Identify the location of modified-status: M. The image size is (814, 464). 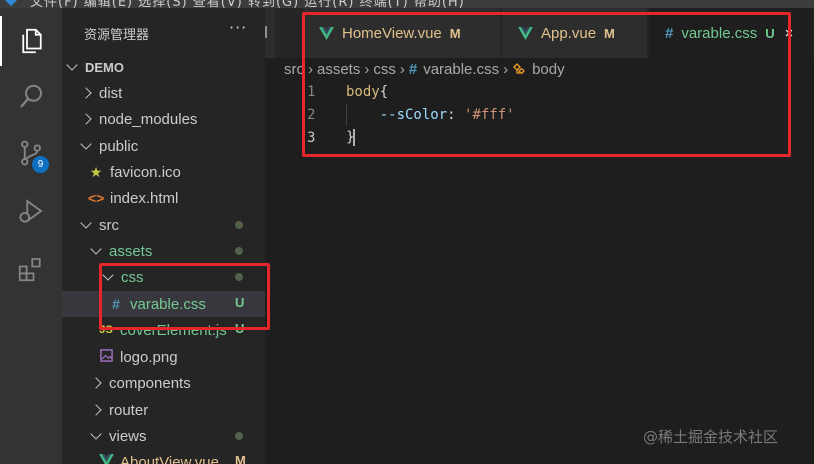
(240, 458).